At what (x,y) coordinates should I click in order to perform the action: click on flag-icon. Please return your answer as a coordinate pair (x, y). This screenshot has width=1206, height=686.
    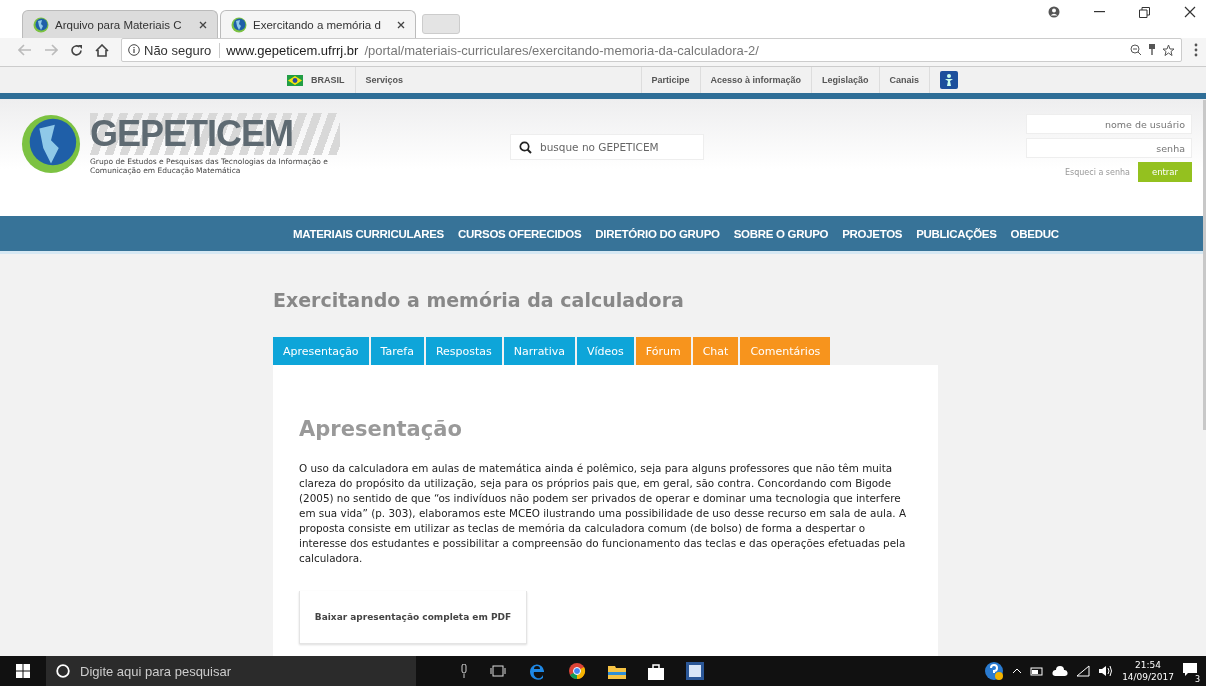
    Looking at the image, I should click on (295, 80).